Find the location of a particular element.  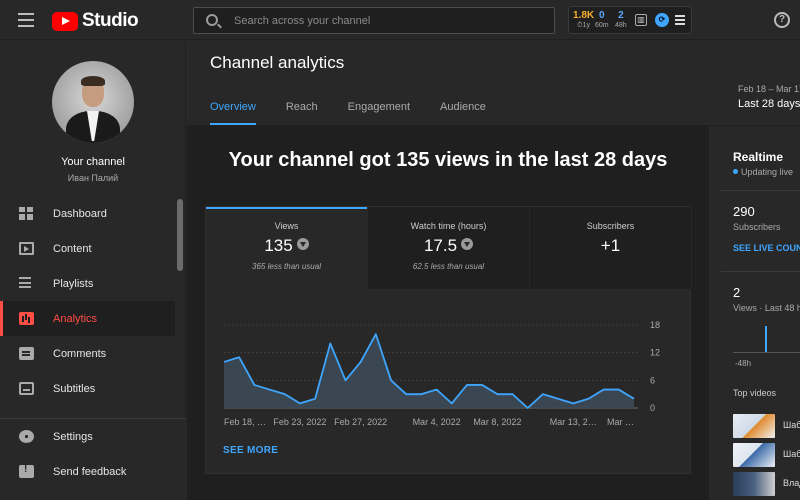

x-tick-label: Mar 8, 2022 is located at coordinates (497, 422).